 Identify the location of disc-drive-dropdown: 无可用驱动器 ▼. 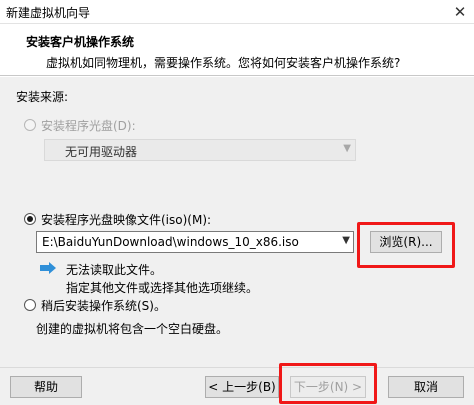
(200, 150).